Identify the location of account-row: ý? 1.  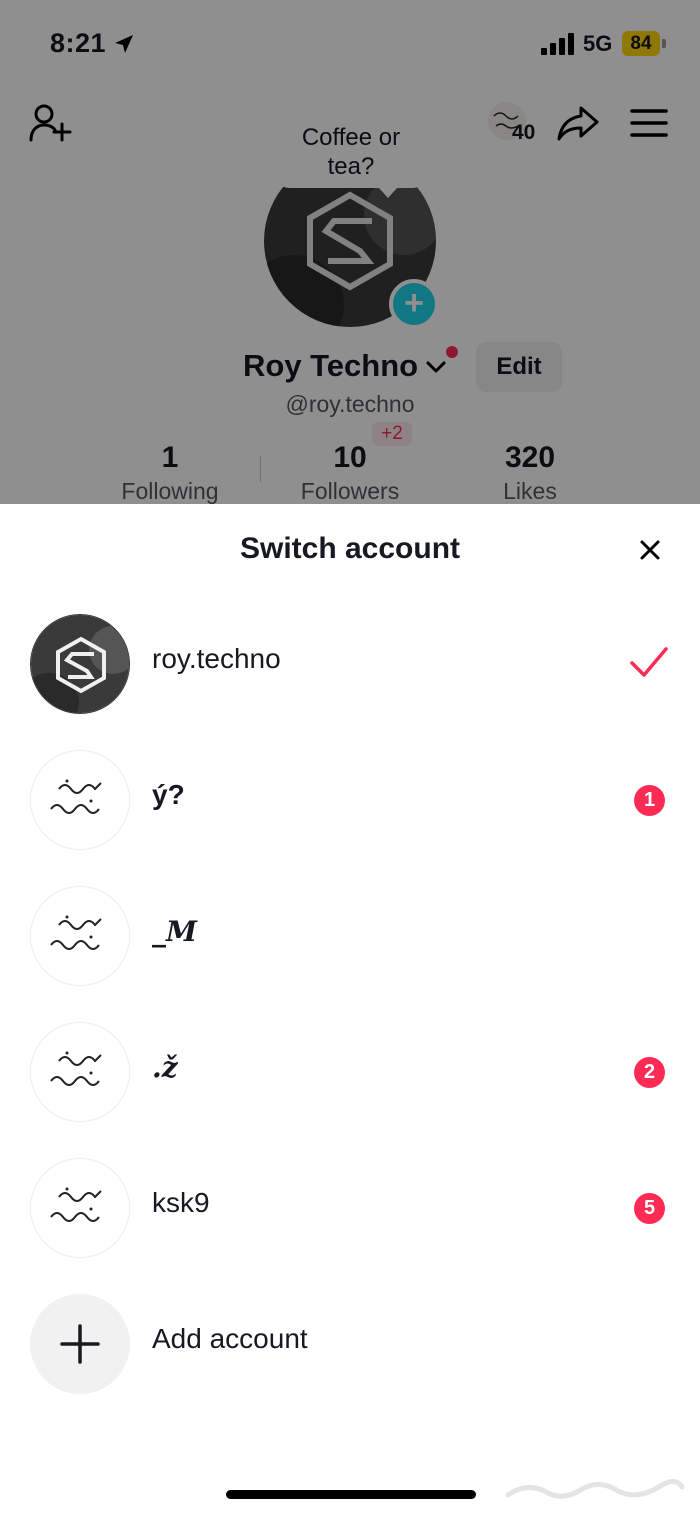
(350, 801).